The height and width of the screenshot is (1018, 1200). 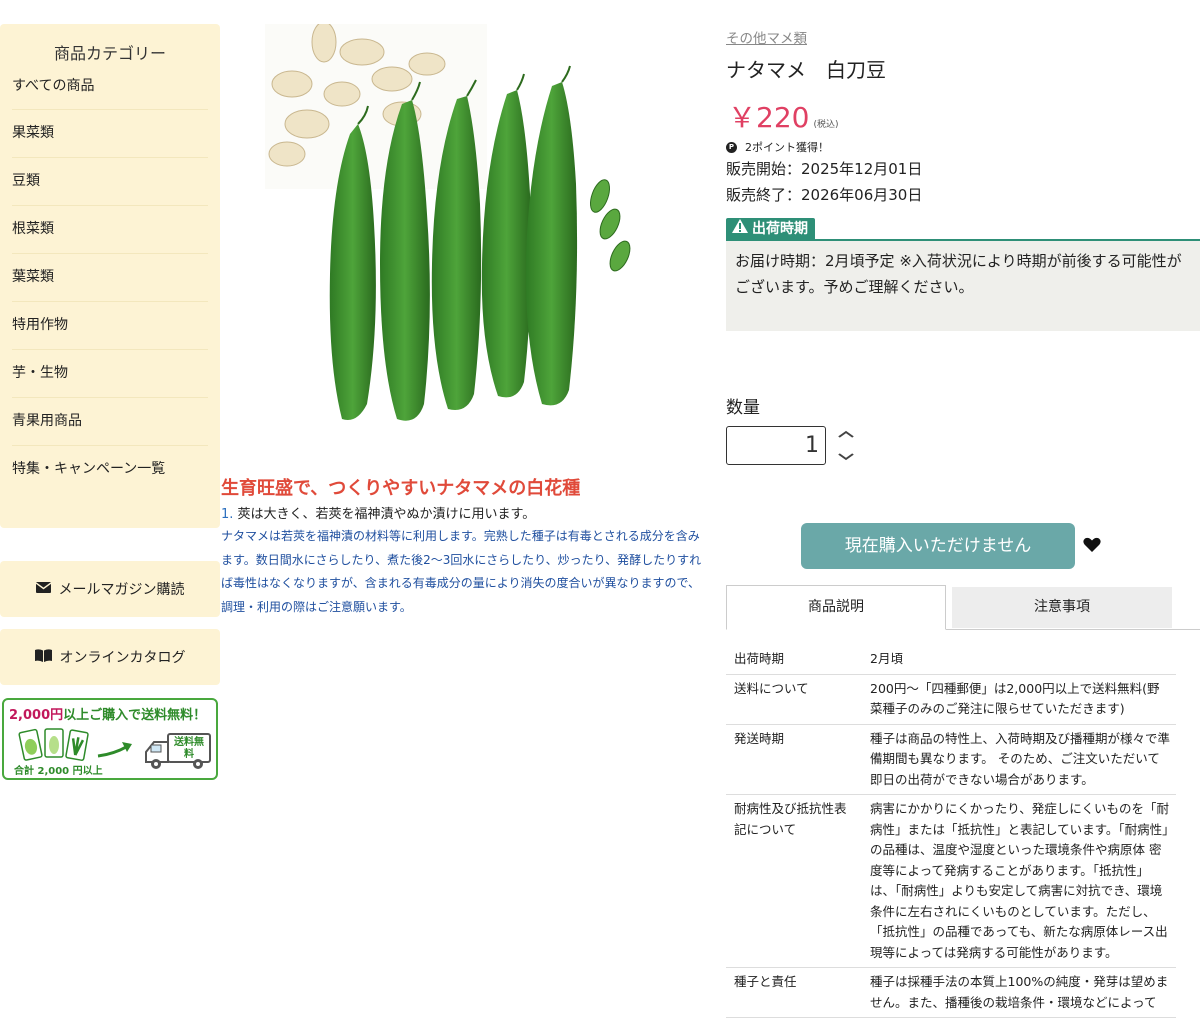 I want to click on mail-magazine-button: メールマガジン購読, so click(x=110, y=589).